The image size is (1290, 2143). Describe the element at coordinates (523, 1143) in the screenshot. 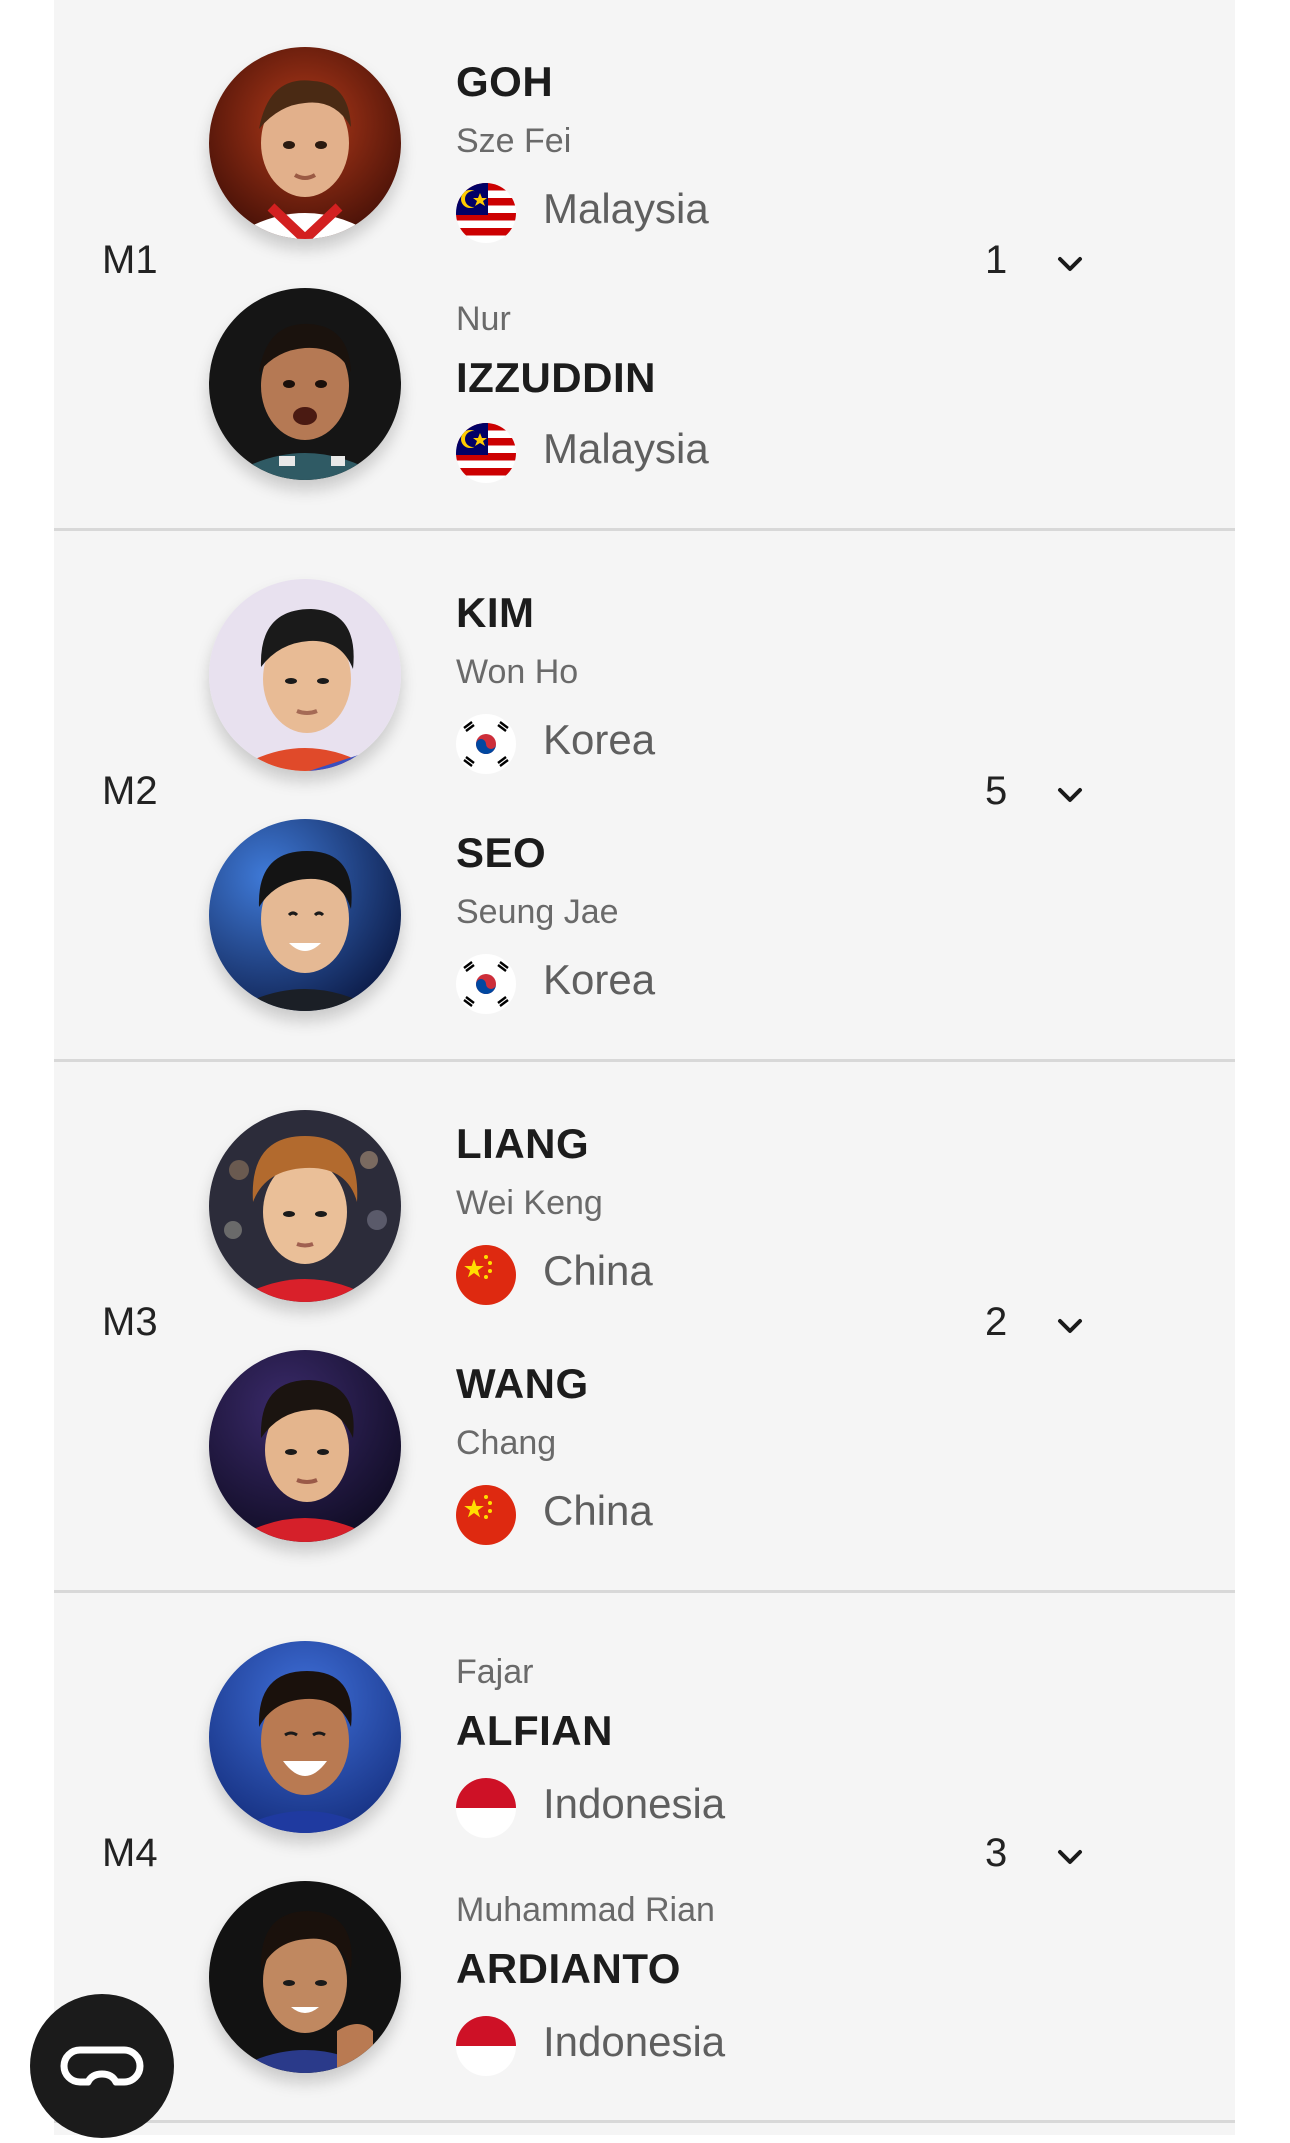

I see `player-surname: LIANG` at that location.